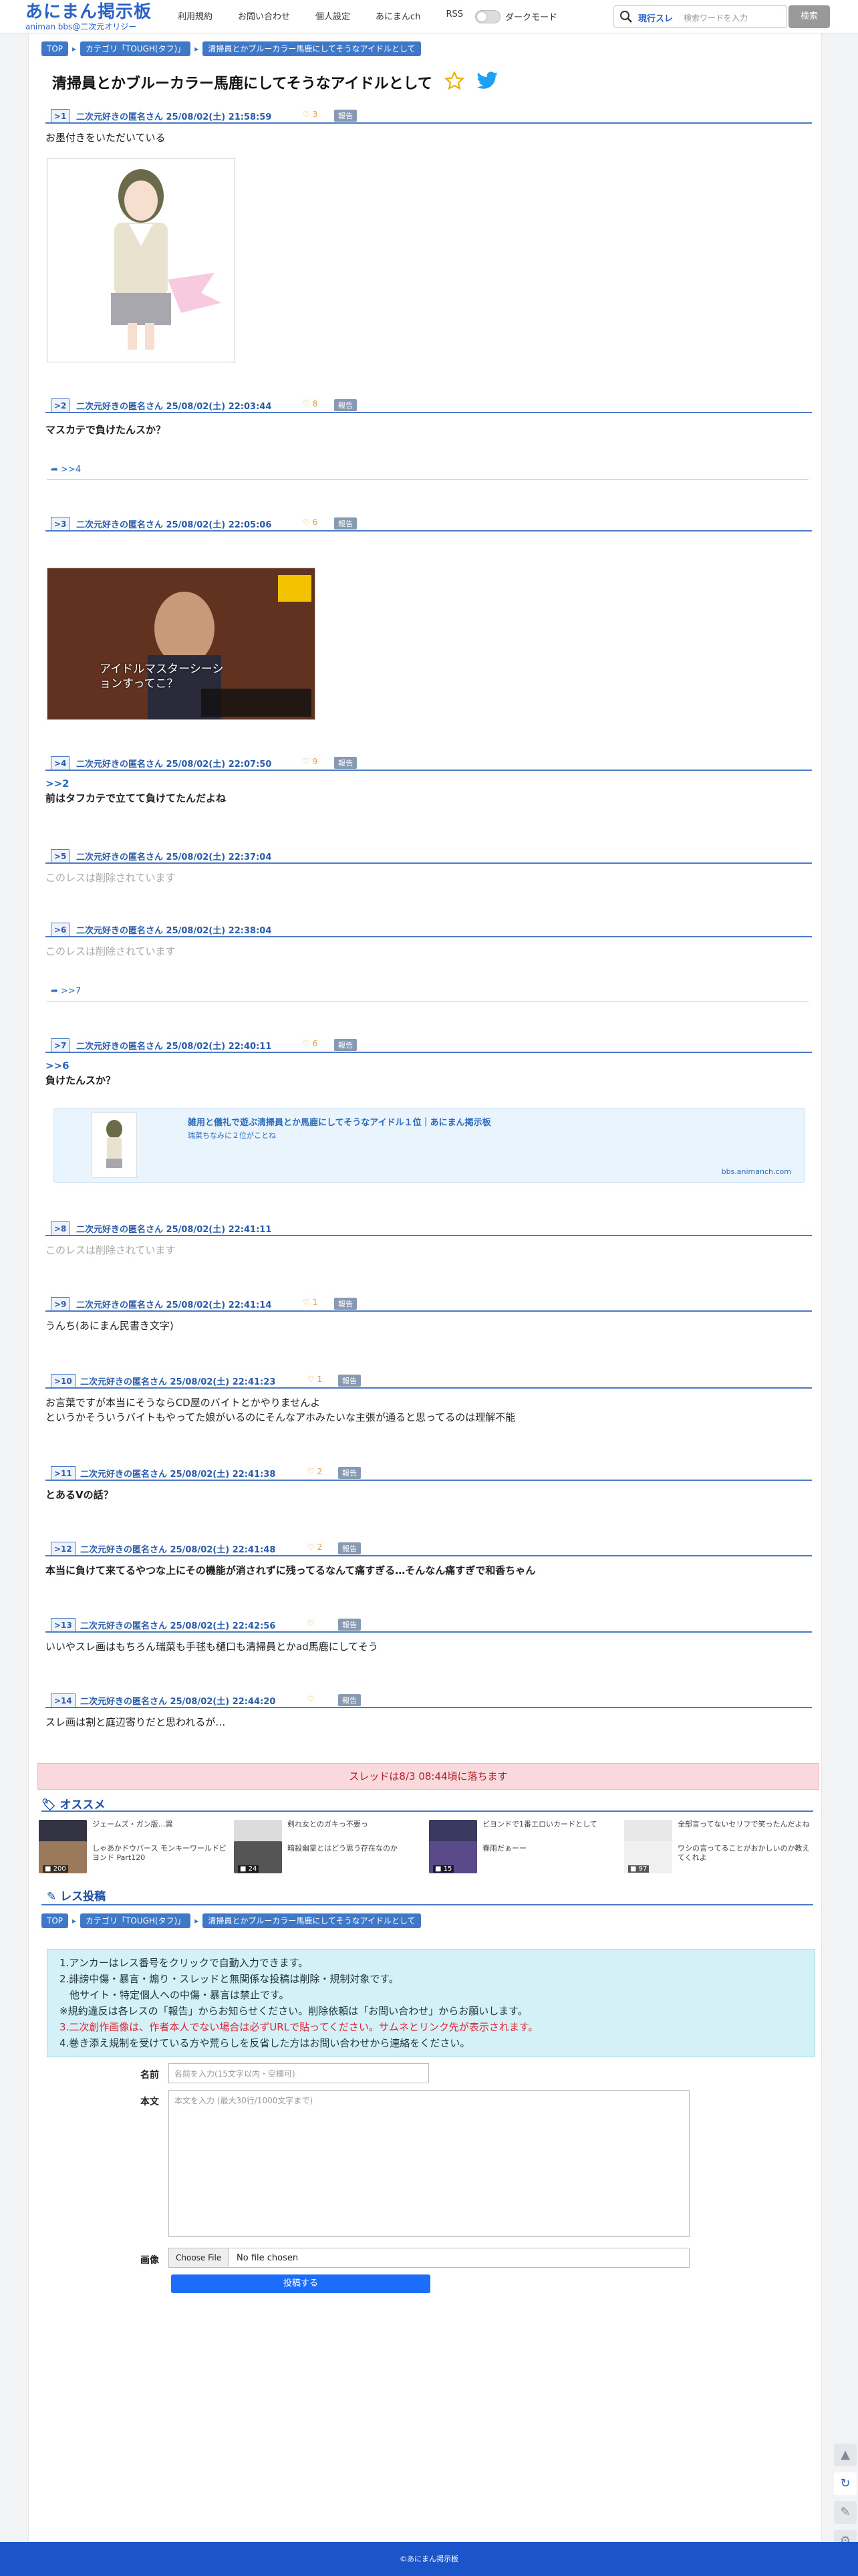 The width and height of the screenshot is (858, 2576). I want to click on search-type-select: 現行スレ, so click(655, 17).